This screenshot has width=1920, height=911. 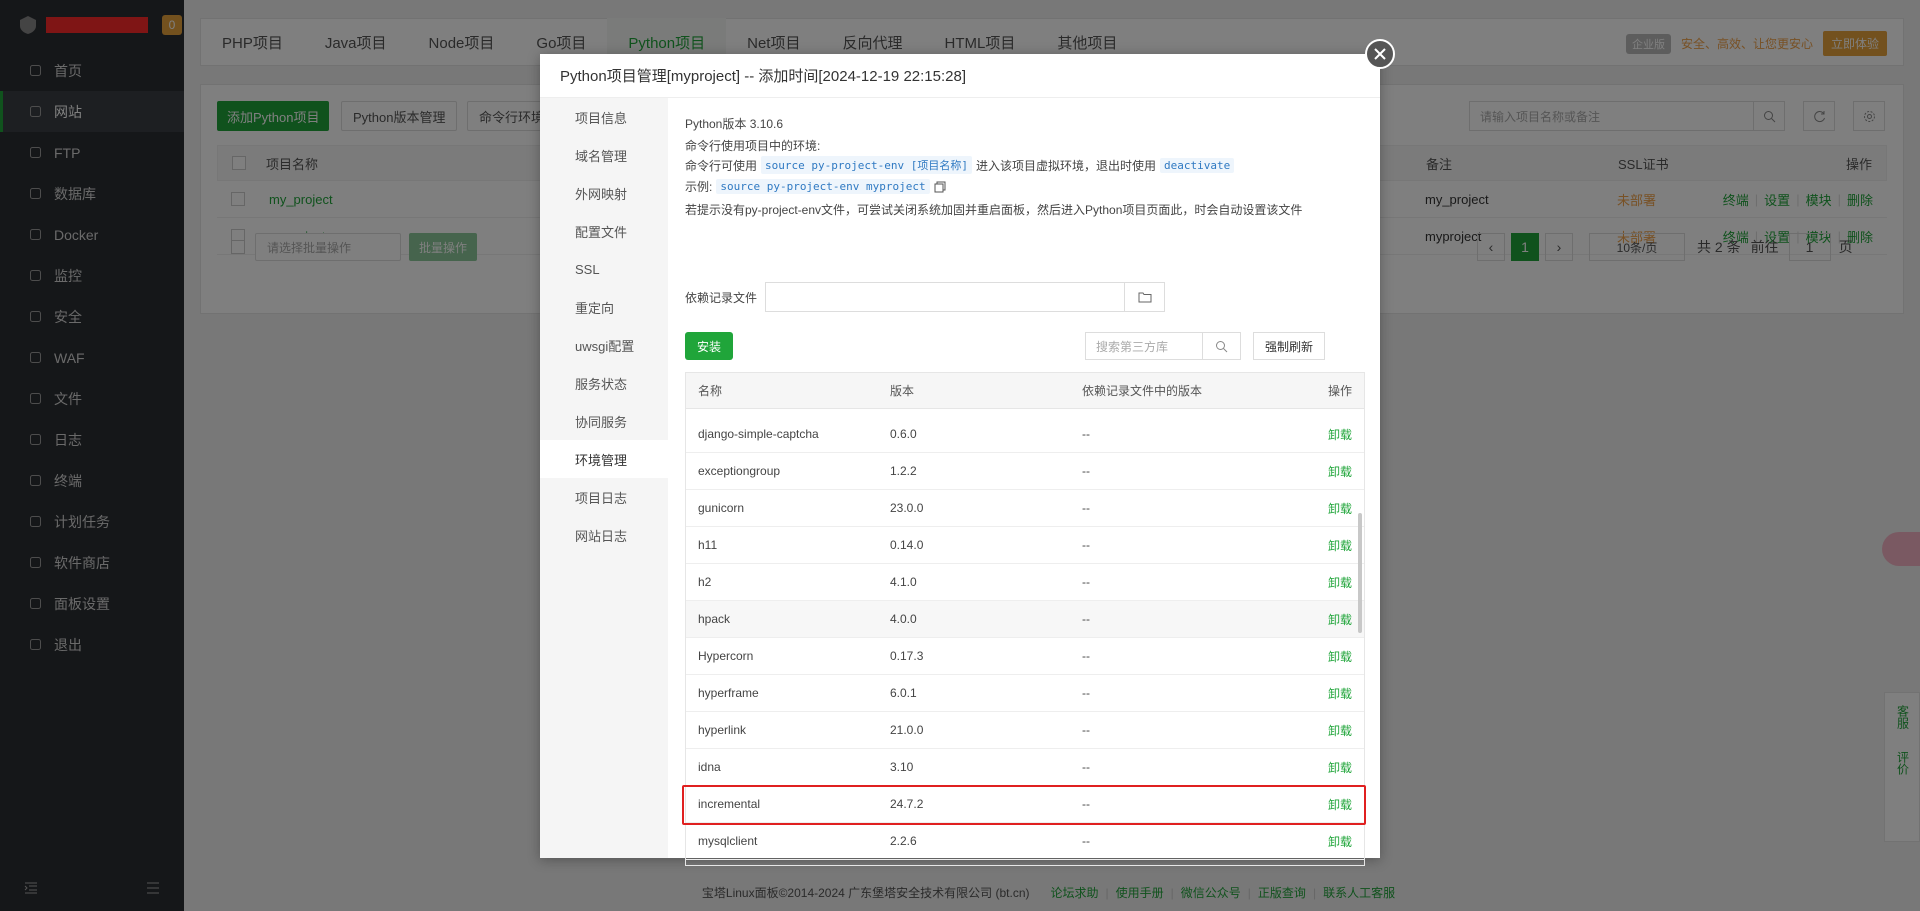 What do you see at coordinates (699, 187) in the screenshot?
I see `example-label: 示例:` at bounding box center [699, 187].